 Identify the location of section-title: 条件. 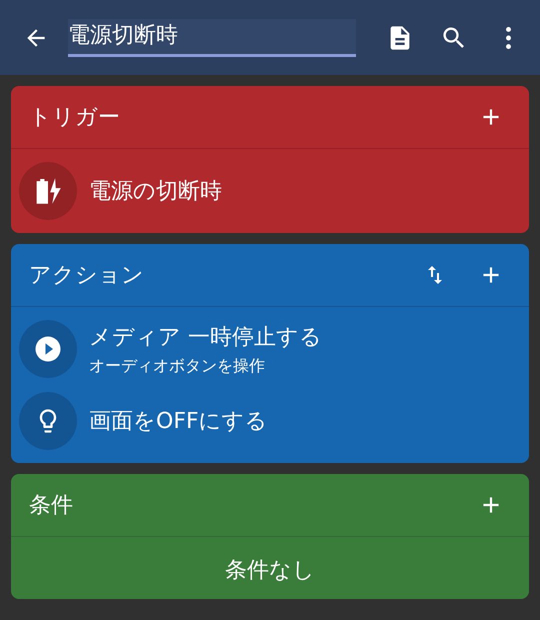
(51, 506).